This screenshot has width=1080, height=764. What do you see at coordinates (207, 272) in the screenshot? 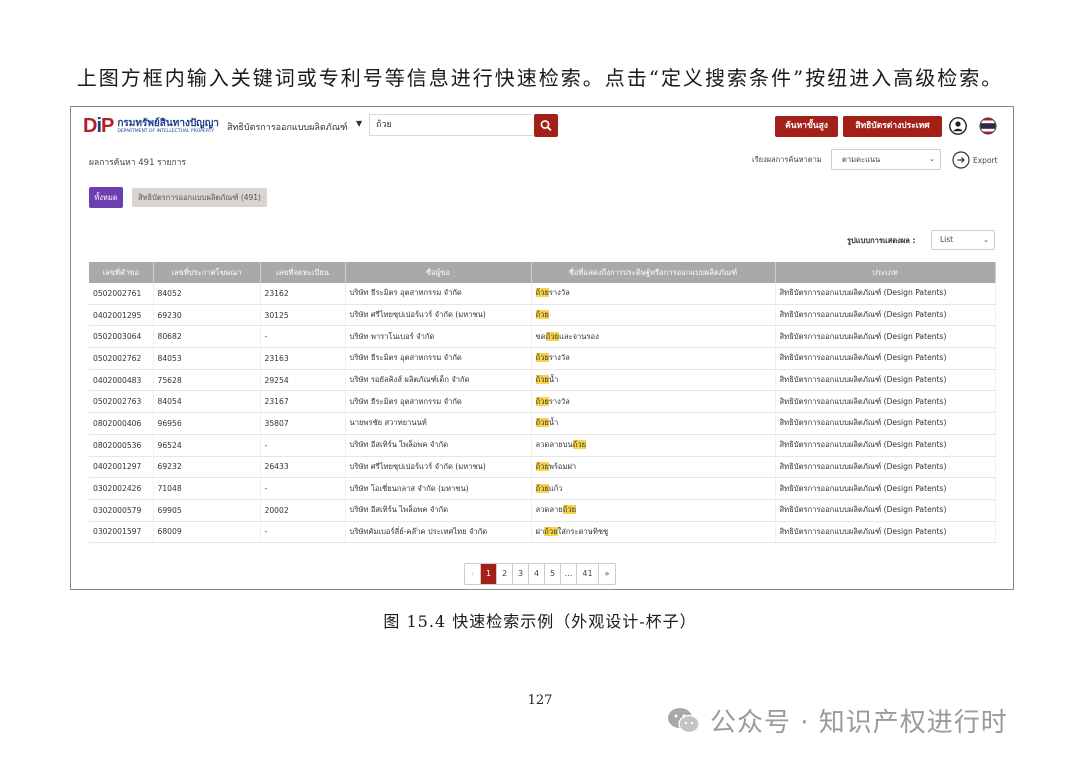
I see `column-header: เลขที่ประกาศโฆษณา` at bounding box center [207, 272].